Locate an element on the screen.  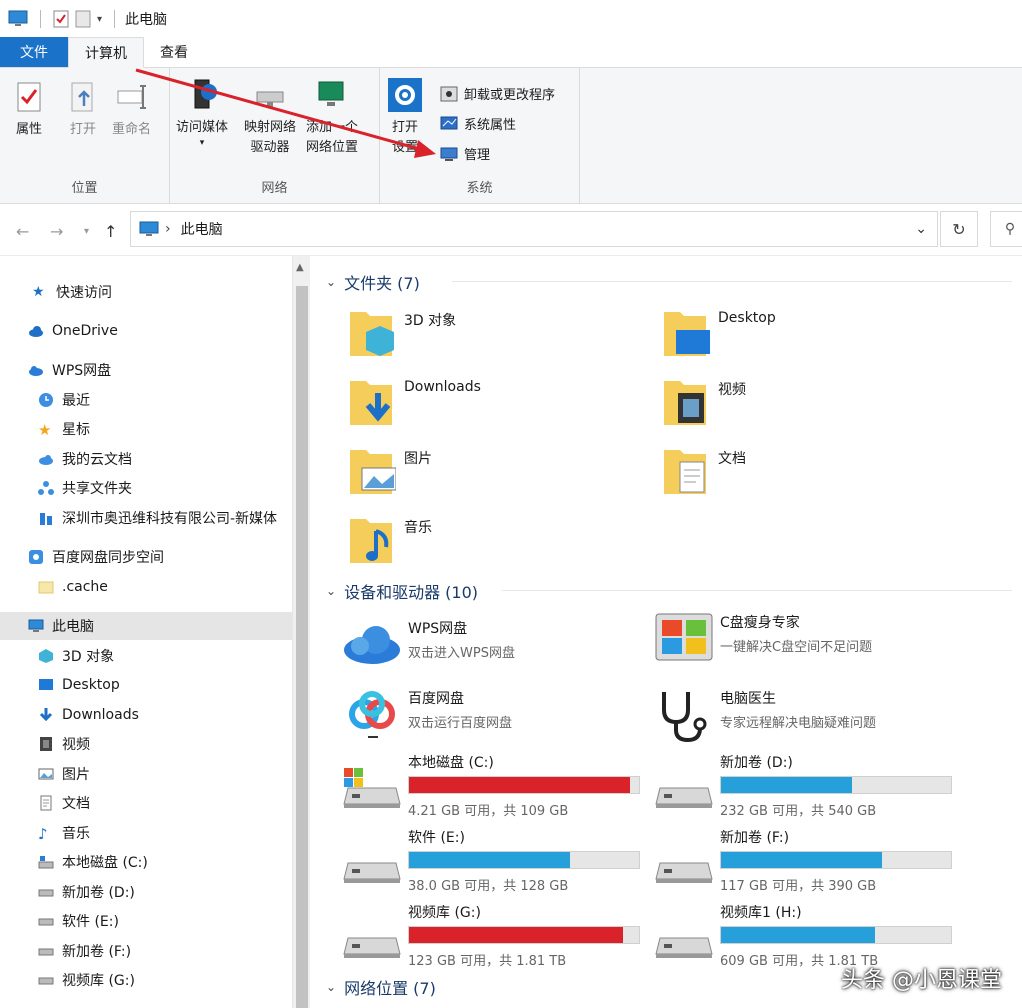
chevron-down-icon: ▾ is located at coordinates (202, 143).